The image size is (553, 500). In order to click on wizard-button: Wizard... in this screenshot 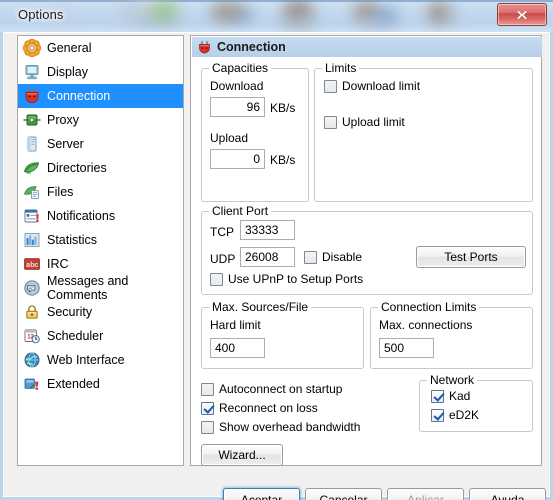, I will do `click(242, 455)`.